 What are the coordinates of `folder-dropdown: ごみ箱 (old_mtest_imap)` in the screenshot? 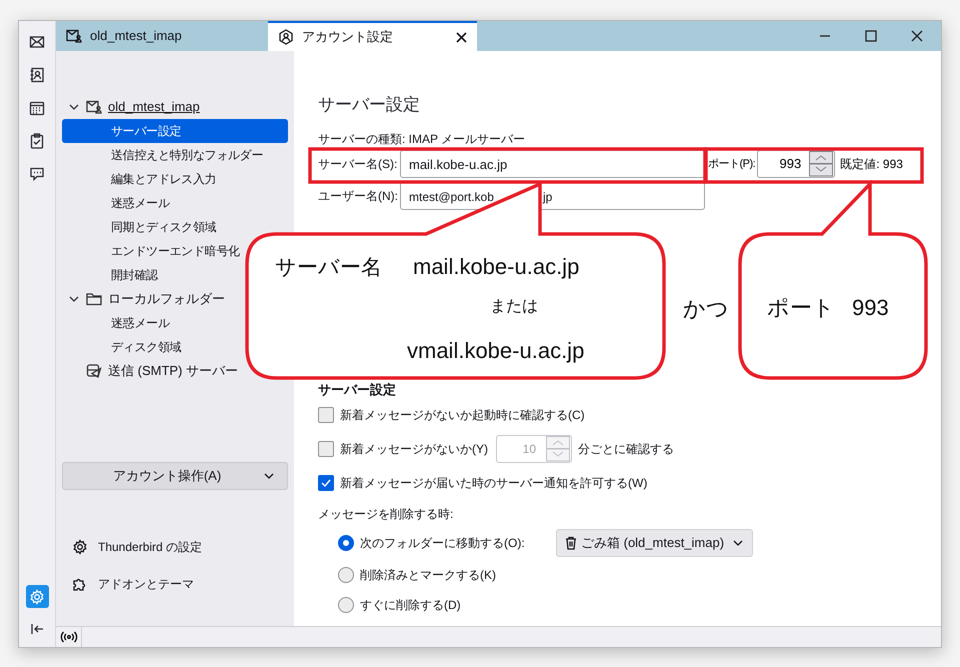 It's located at (655, 543).